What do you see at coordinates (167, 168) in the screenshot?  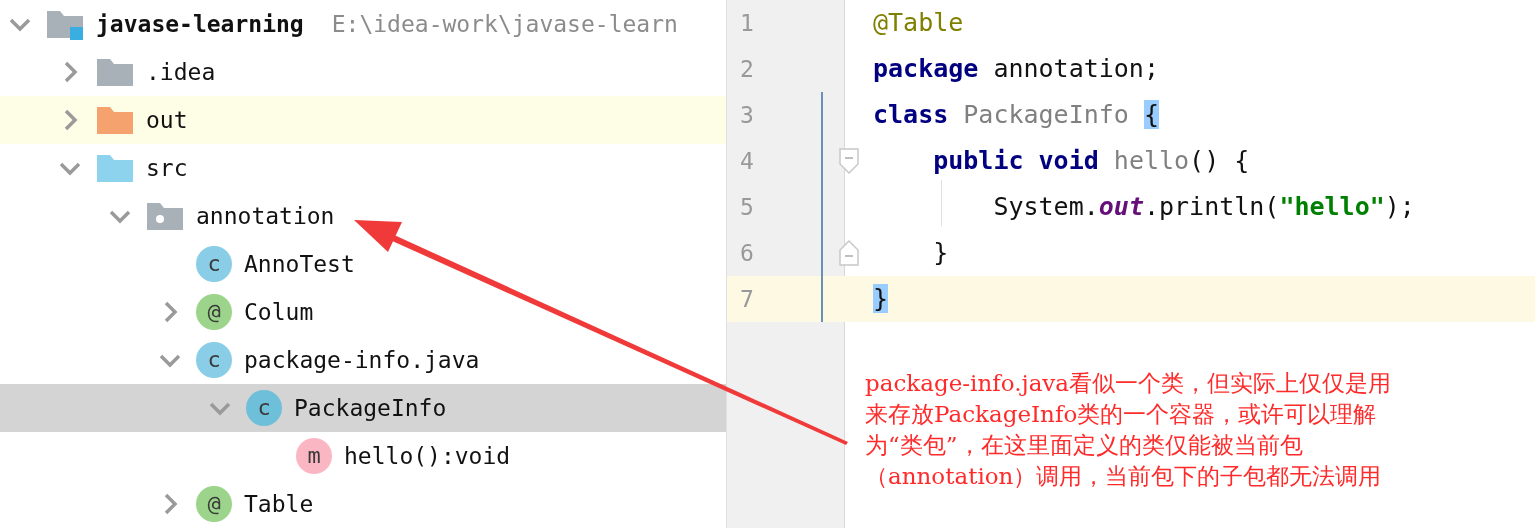 I see `tree-item-label: src` at bounding box center [167, 168].